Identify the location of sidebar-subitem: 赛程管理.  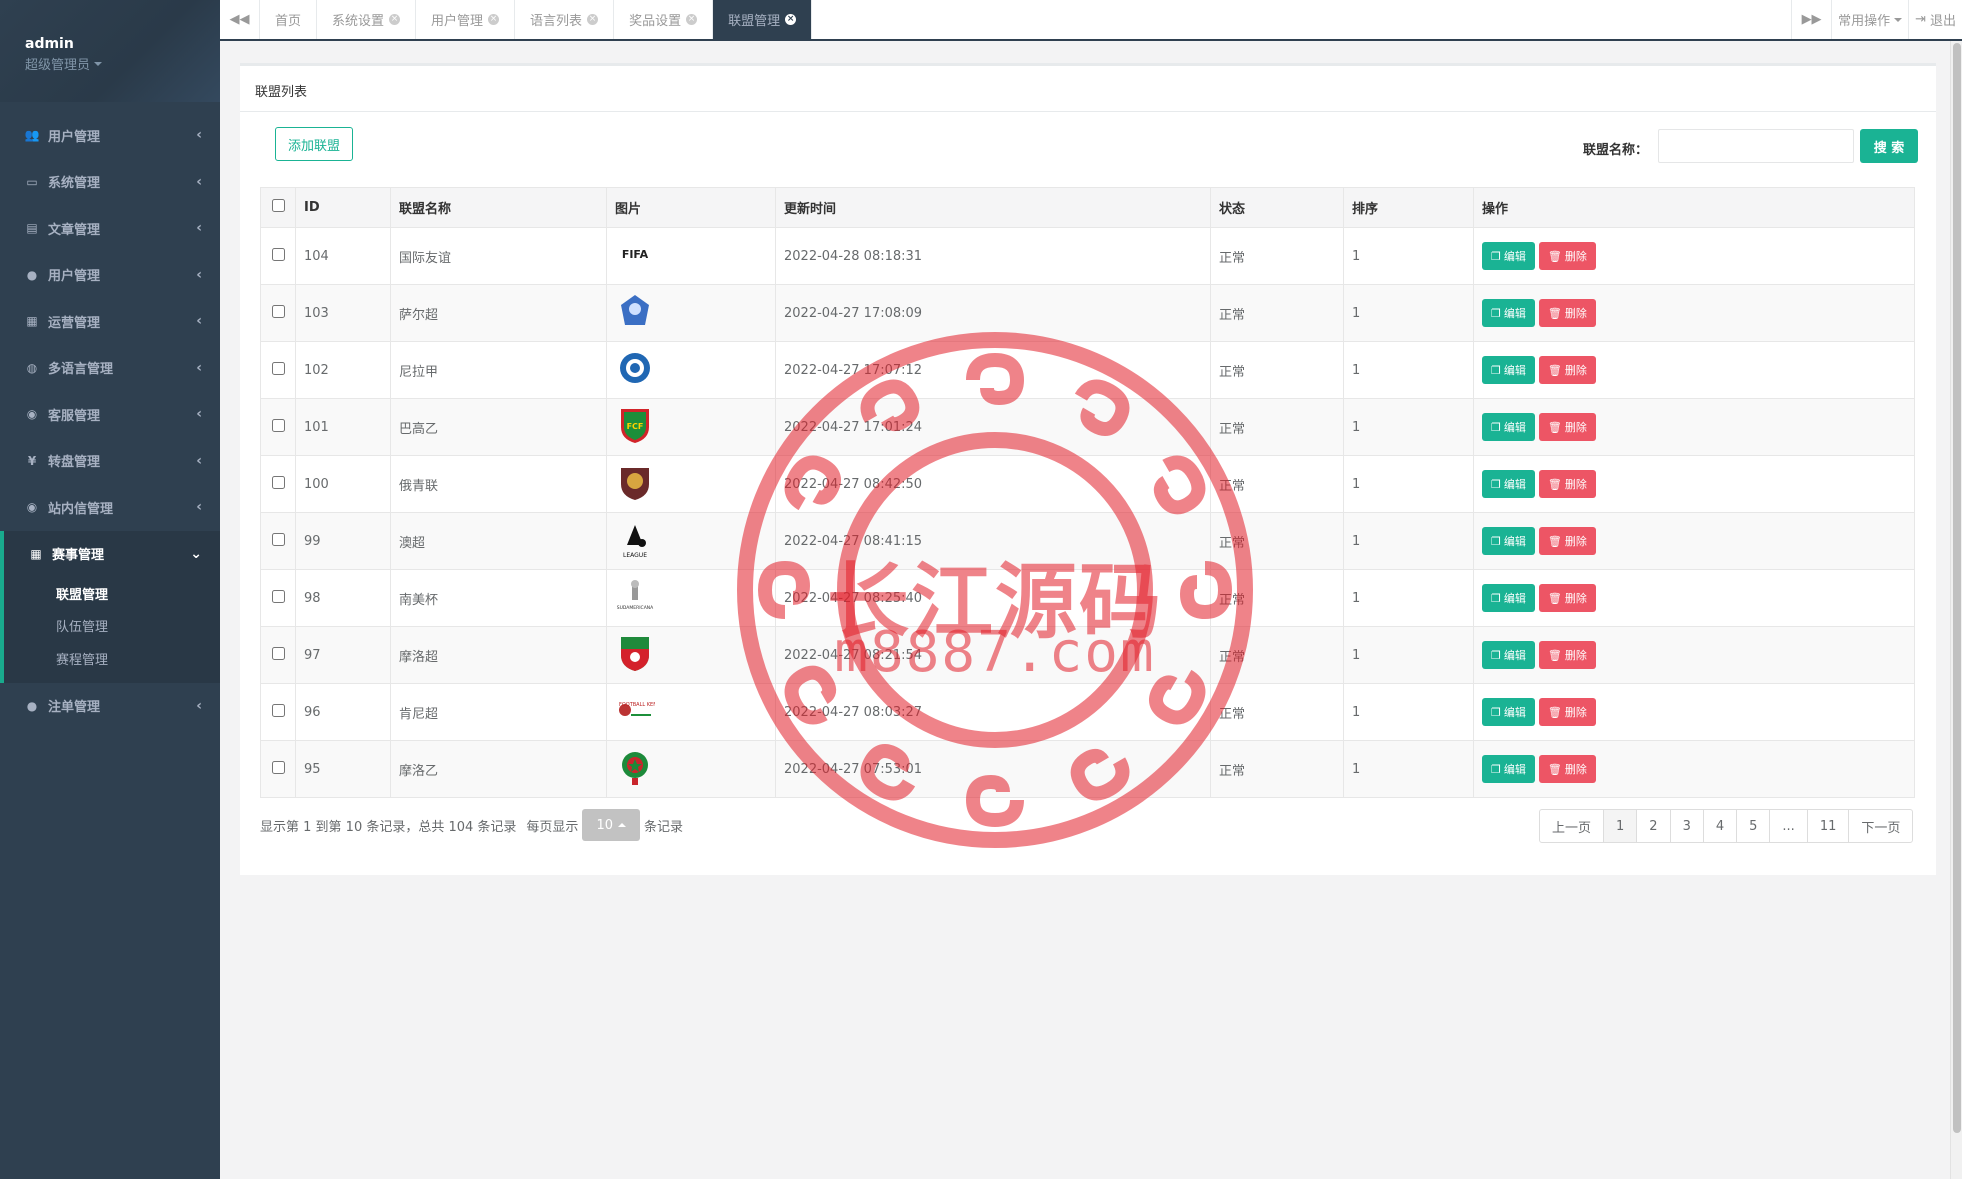
(112, 658).